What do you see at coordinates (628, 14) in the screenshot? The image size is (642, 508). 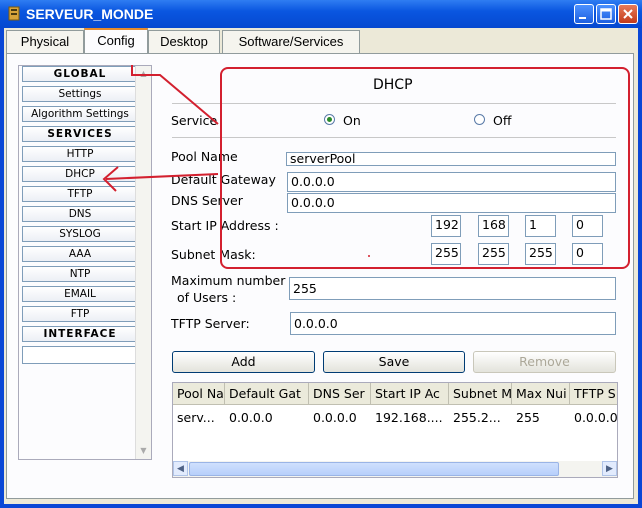 I see `close-button` at bounding box center [628, 14].